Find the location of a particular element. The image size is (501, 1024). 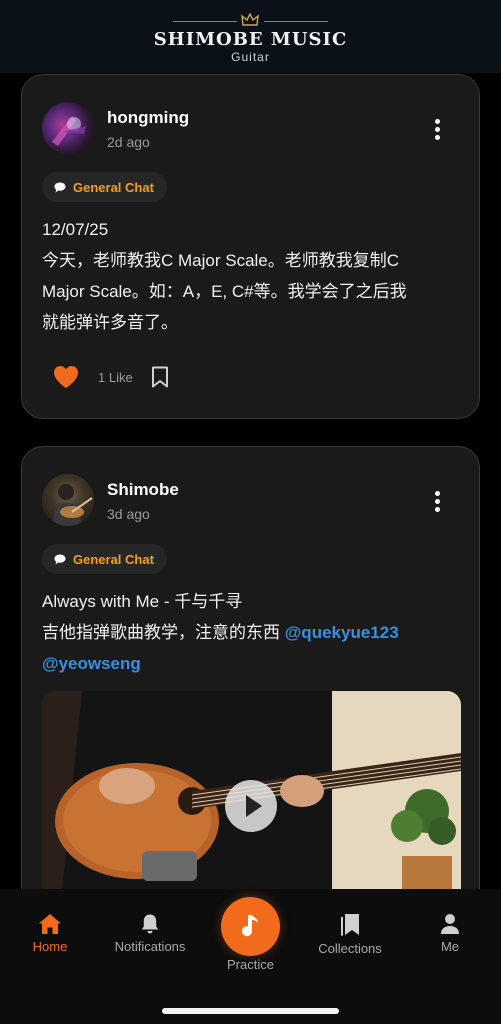

post-actions: 1 Like is located at coordinates (110, 377).